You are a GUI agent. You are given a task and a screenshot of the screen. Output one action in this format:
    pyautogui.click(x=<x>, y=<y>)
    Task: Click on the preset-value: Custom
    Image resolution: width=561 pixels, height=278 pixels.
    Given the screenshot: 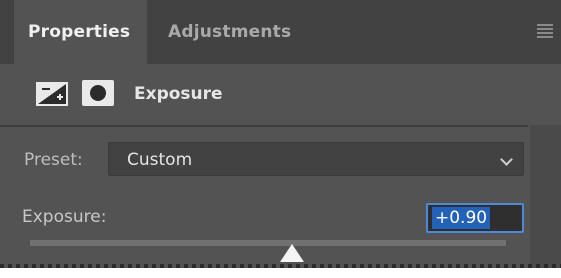 What is the action you would take?
    pyautogui.click(x=160, y=160)
    